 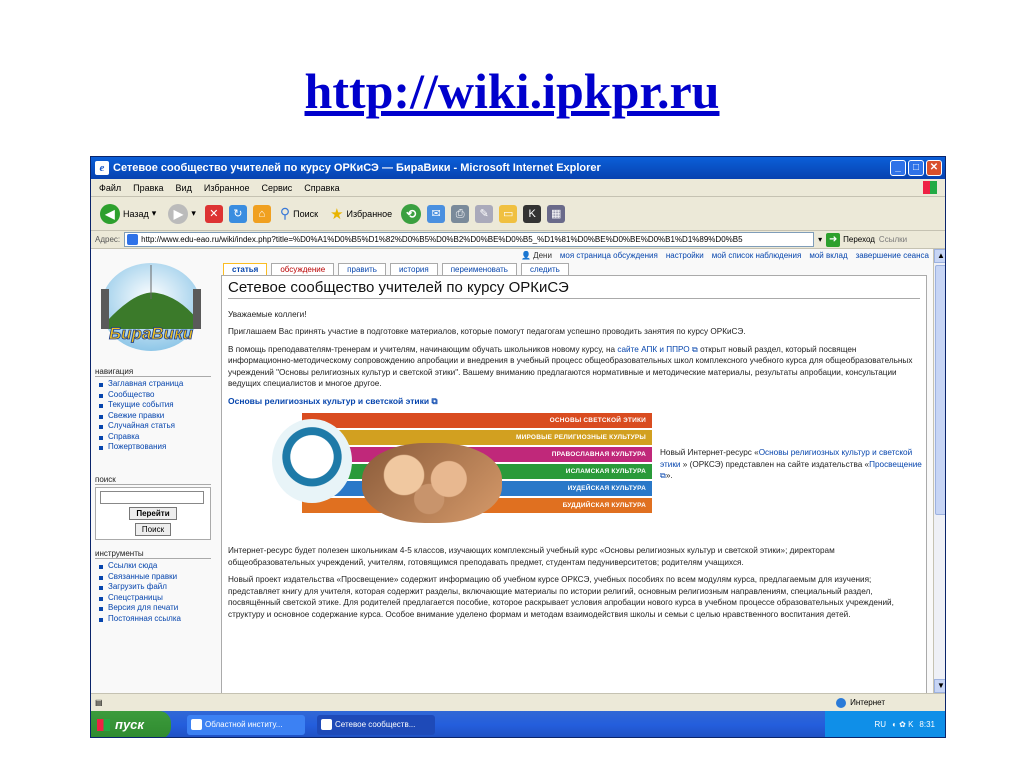 I want to click on personal-watchlist-link: мой список наблюдения, so click(x=757, y=255).